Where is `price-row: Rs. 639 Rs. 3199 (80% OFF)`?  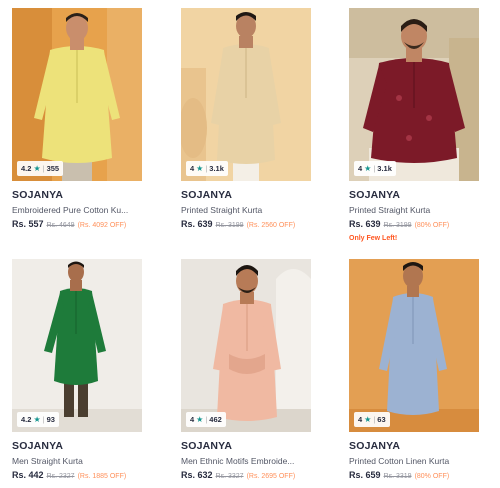 price-row: Rs. 639 Rs. 3199 (80% OFF) is located at coordinates (414, 224).